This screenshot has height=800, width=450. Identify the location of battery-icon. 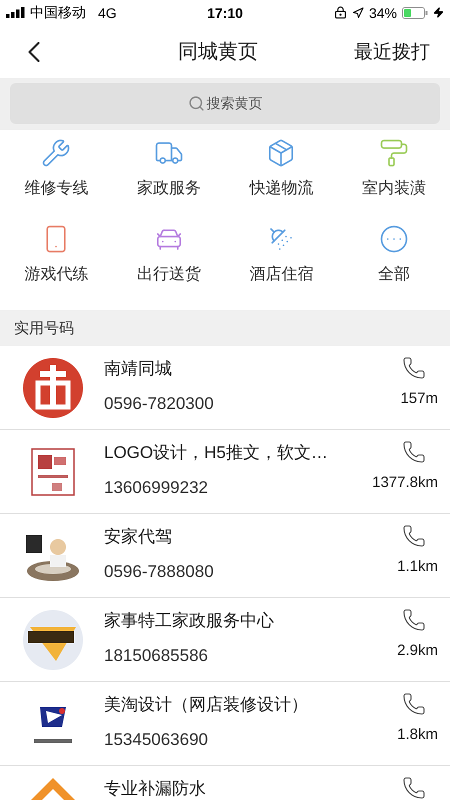
(415, 12).